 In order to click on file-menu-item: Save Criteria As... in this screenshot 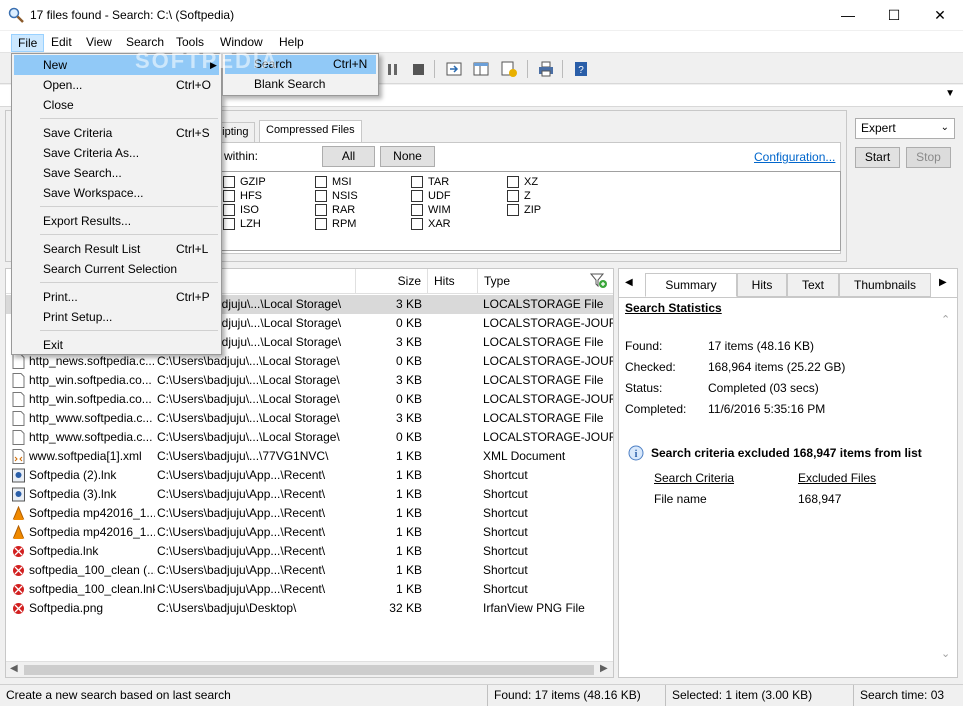, I will do `click(116, 153)`.